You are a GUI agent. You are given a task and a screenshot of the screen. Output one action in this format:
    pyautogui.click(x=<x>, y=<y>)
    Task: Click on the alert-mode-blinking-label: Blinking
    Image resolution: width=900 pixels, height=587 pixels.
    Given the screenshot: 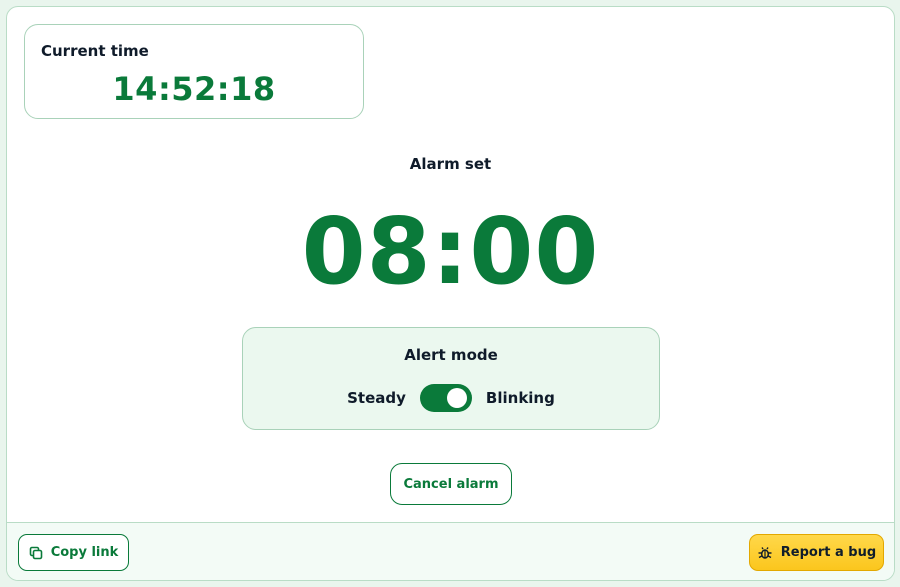 What is the action you would take?
    pyautogui.click(x=520, y=398)
    